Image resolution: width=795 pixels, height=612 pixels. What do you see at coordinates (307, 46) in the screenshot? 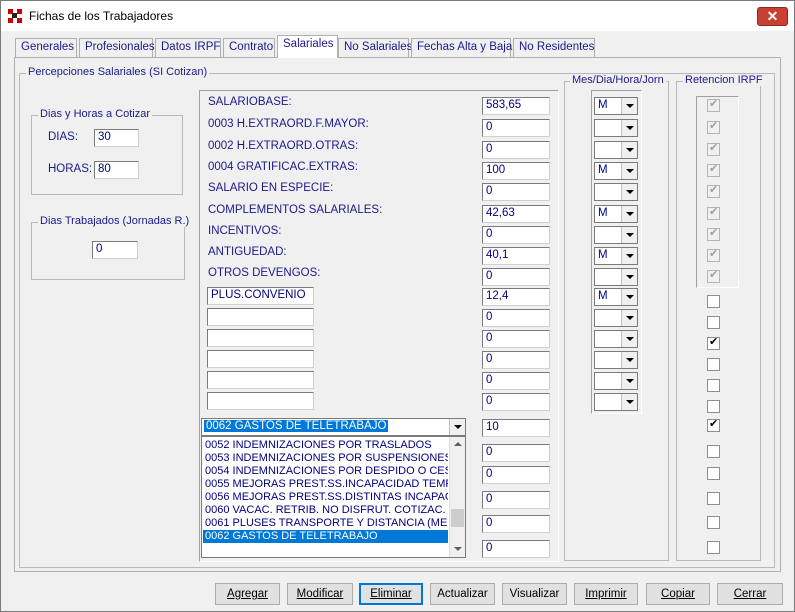
I see `tab-salariales: Salariales` at bounding box center [307, 46].